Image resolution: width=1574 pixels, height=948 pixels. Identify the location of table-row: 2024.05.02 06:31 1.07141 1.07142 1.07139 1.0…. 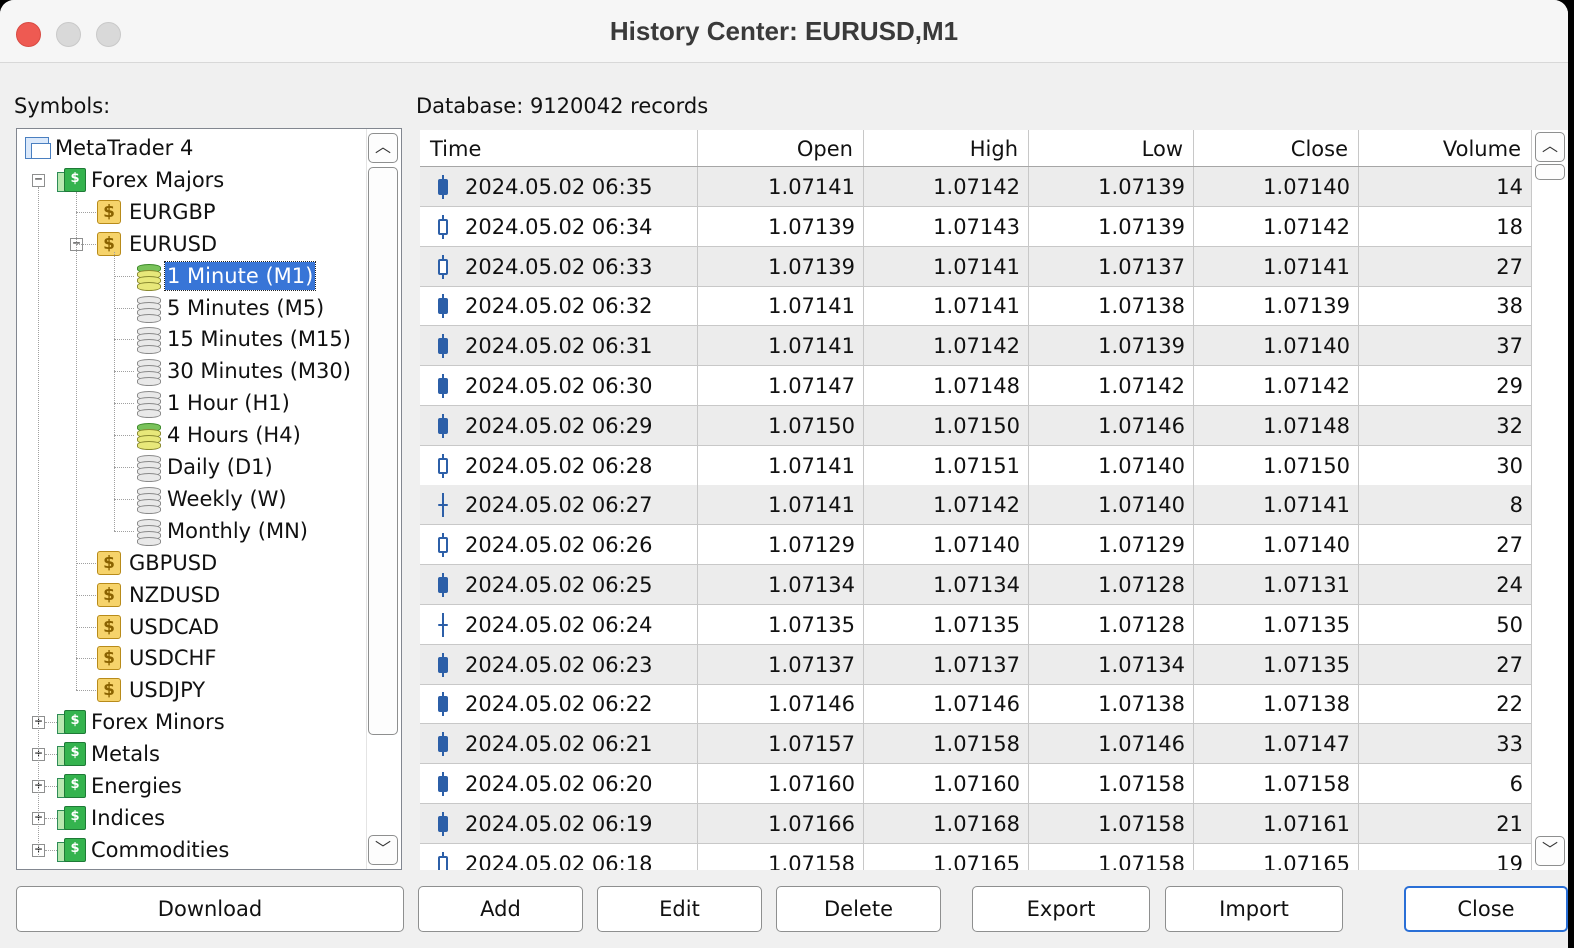
(976, 346).